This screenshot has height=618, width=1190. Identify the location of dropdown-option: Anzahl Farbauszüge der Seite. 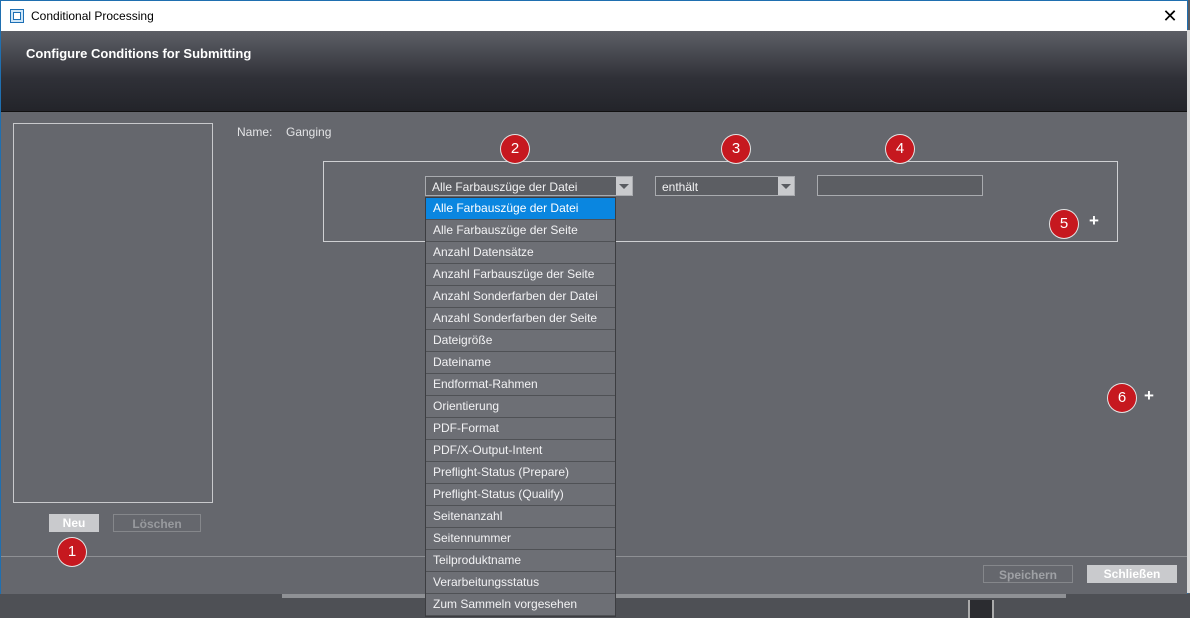
(520, 275).